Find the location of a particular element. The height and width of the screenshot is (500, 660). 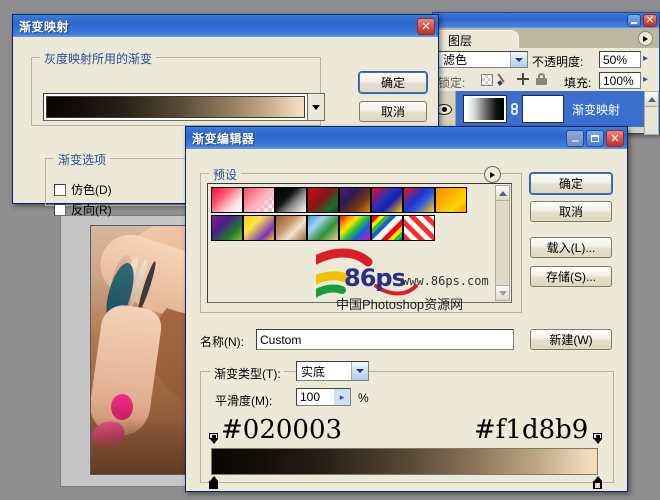

new-button: 新建(W) is located at coordinates (571, 339).